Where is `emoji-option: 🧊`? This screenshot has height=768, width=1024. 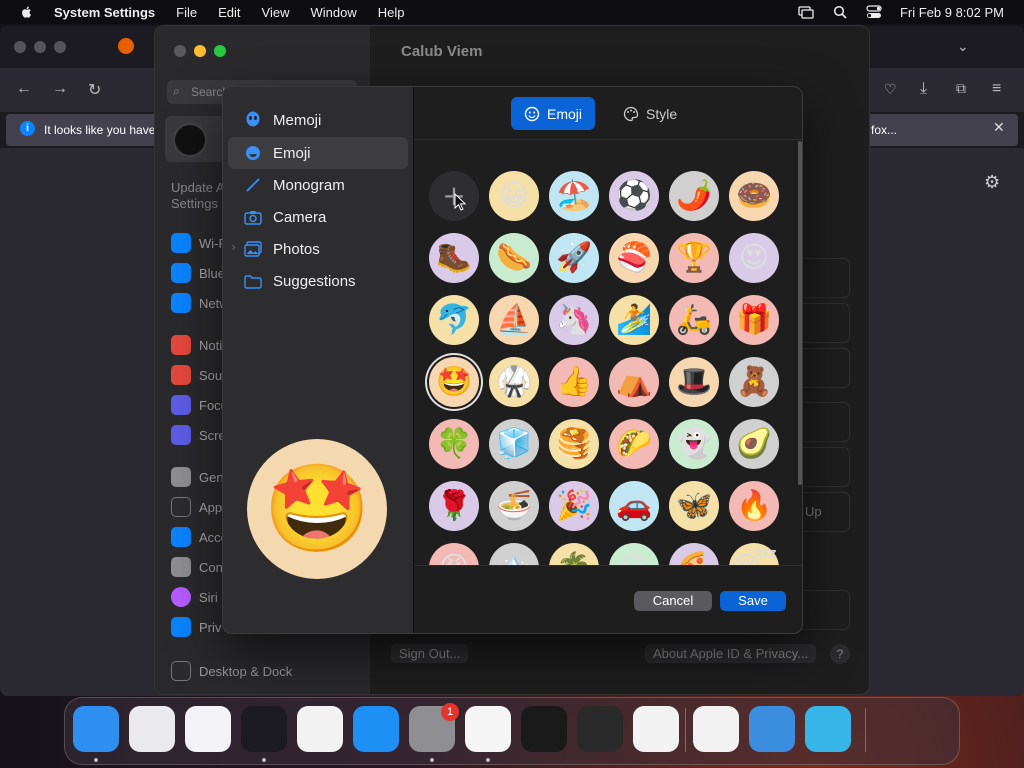 emoji-option: 🧊 is located at coordinates (514, 444).